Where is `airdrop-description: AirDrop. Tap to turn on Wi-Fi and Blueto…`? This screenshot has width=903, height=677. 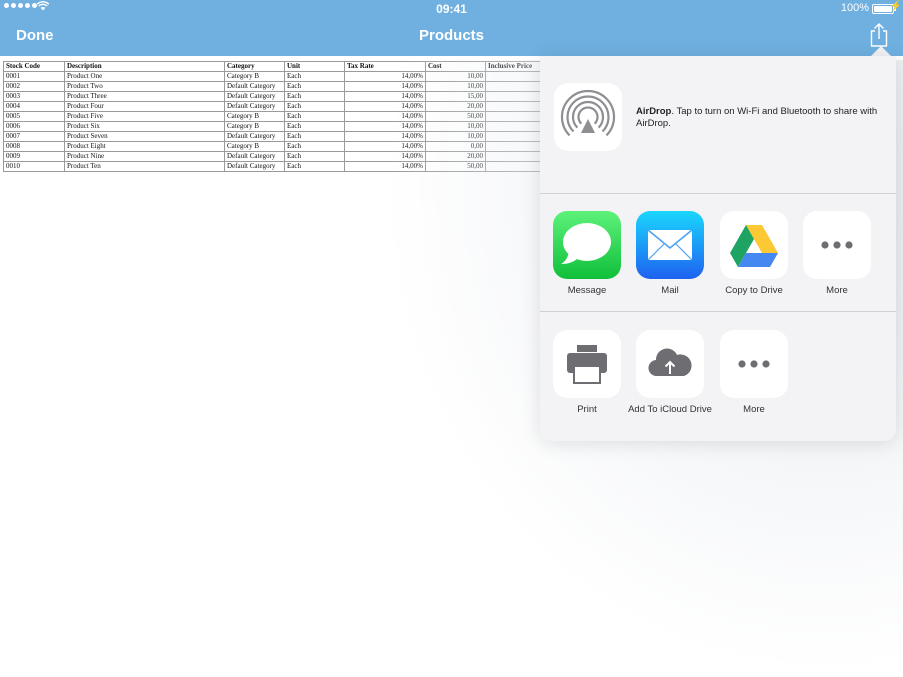 airdrop-description: AirDrop. Tap to turn on Wi-Fi and Blueto… is located at coordinates (762, 118).